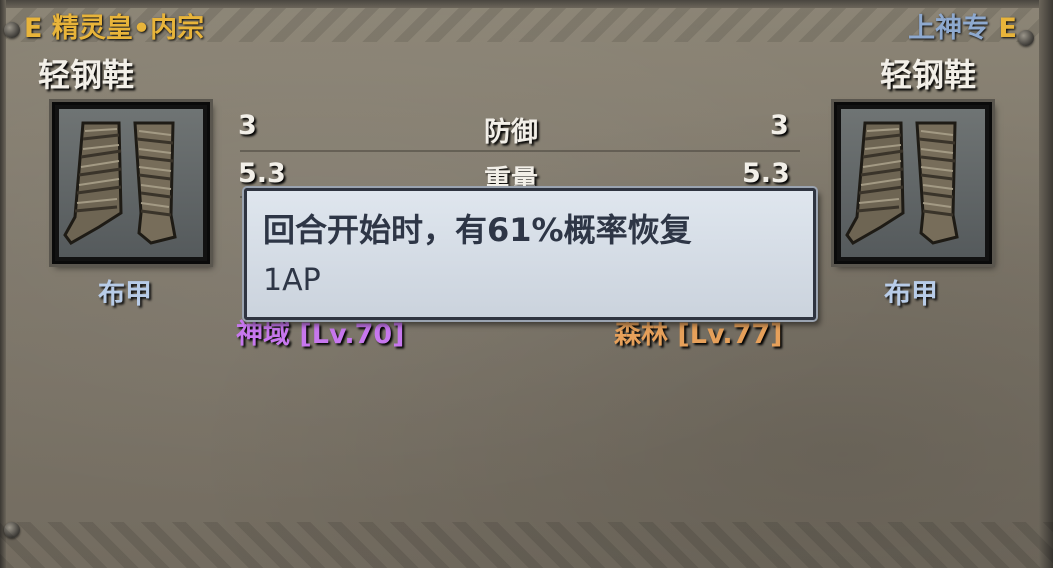 This screenshot has width=1053, height=568. I want to click on right-zone-name: 森林, so click(641, 334).